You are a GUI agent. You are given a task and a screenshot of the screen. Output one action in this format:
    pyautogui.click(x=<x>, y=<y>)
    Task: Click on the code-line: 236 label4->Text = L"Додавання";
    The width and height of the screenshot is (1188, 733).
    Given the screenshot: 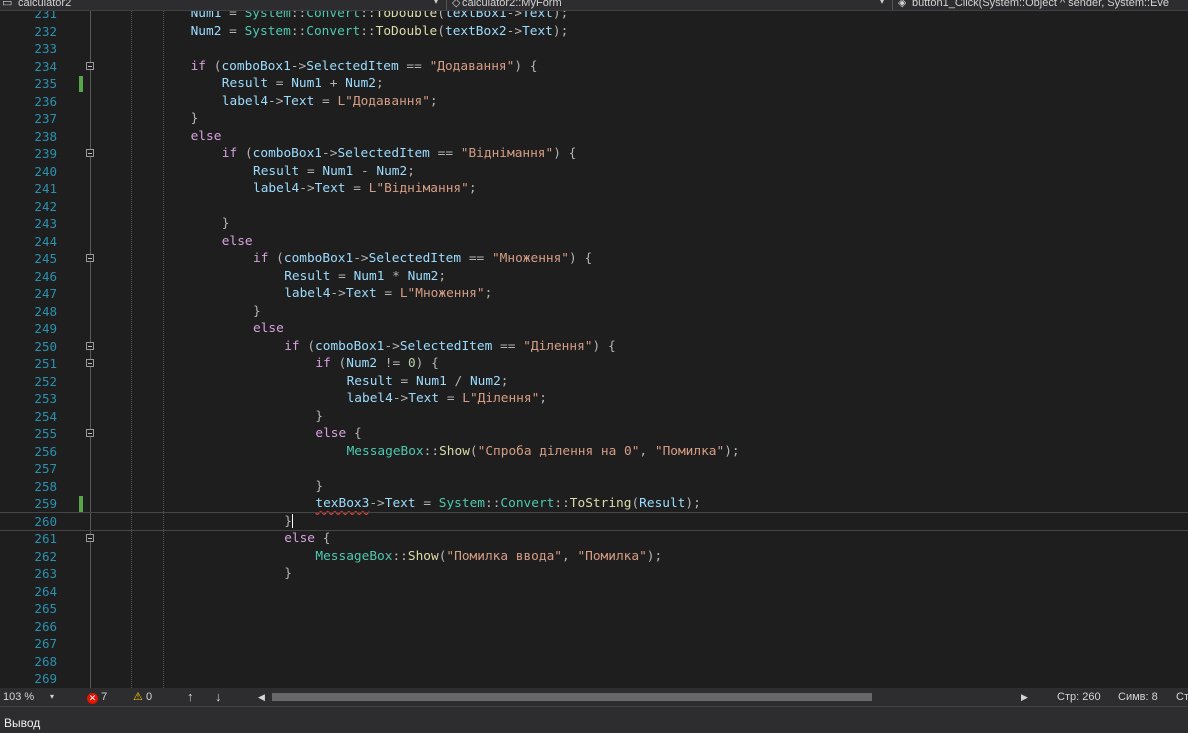 What is the action you would take?
    pyautogui.click(x=594, y=102)
    